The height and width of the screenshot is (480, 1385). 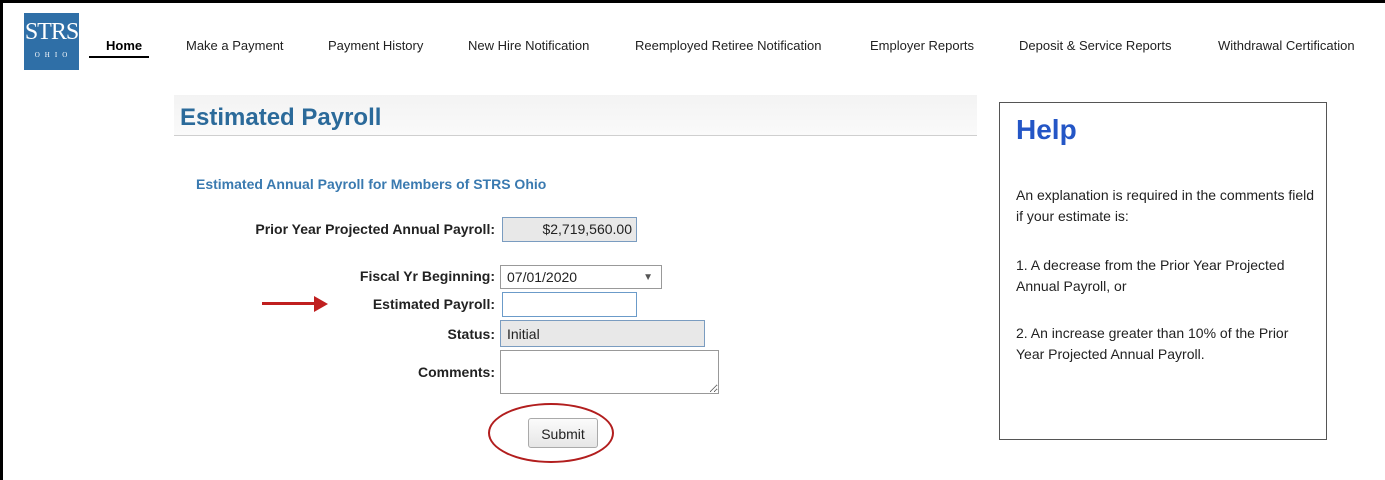 What do you see at coordinates (922, 45) in the screenshot?
I see `nav-employer-reports: Employer Reports` at bounding box center [922, 45].